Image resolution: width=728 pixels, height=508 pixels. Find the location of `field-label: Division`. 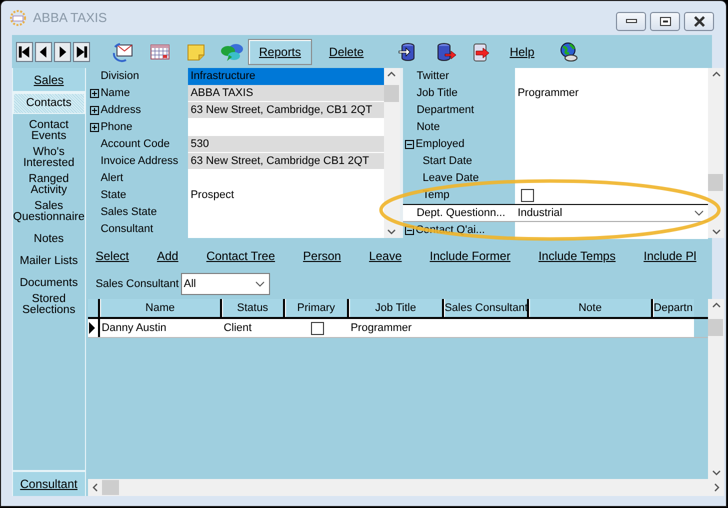

field-label: Division is located at coordinates (120, 76).